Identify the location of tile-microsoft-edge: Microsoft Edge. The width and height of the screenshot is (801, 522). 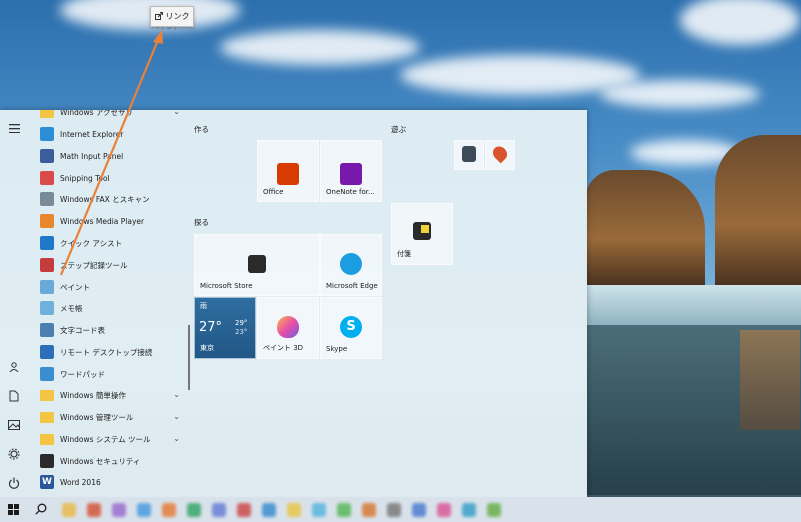
(351, 265).